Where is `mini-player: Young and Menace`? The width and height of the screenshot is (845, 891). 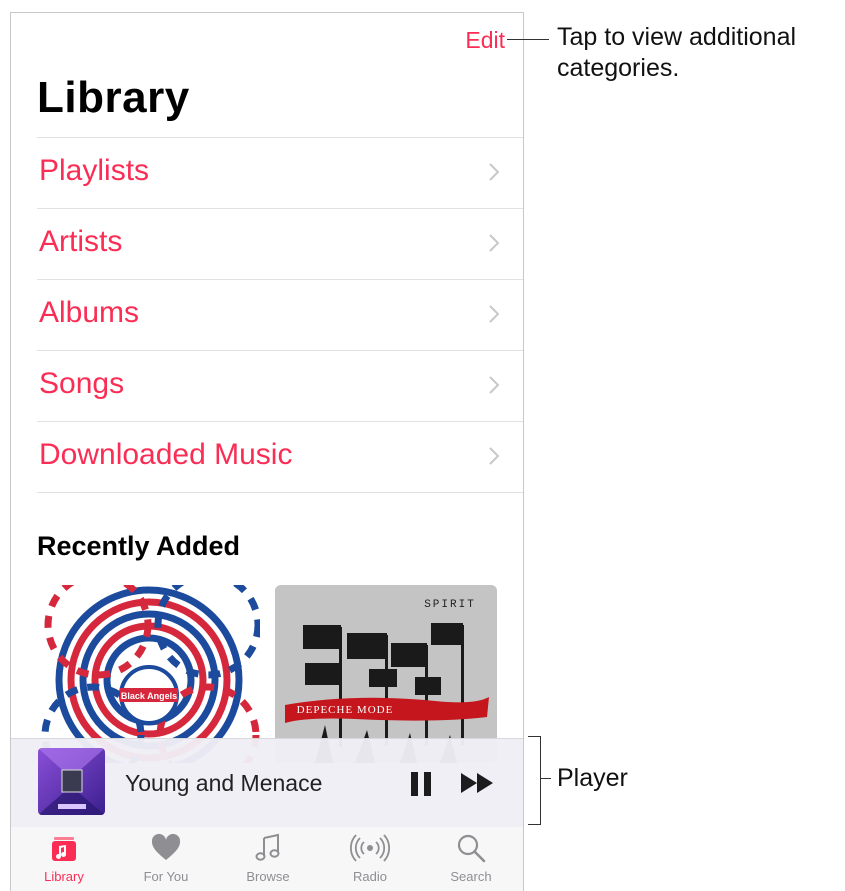 mini-player: Young and Menace is located at coordinates (267, 783).